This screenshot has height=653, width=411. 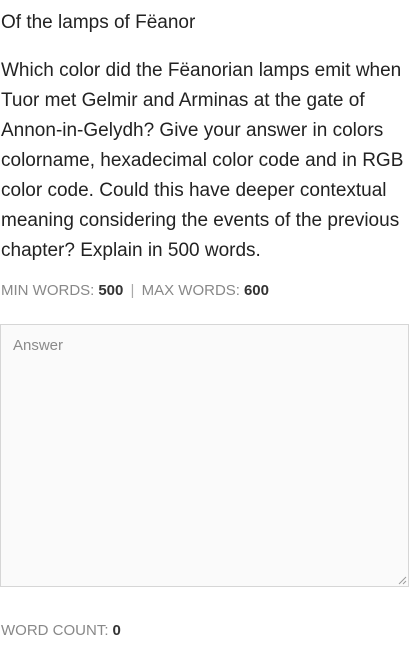 What do you see at coordinates (98, 22) in the screenshot?
I see `question-title: Of the lamps of Fëanor` at bounding box center [98, 22].